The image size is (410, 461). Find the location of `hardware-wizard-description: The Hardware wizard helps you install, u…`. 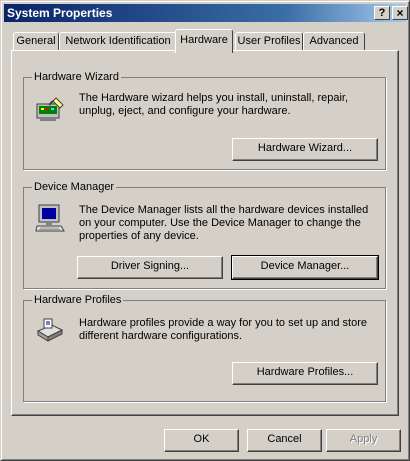

hardware-wizard-description: The Hardware wizard helps you install, u… is located at coordinates (214, 104).